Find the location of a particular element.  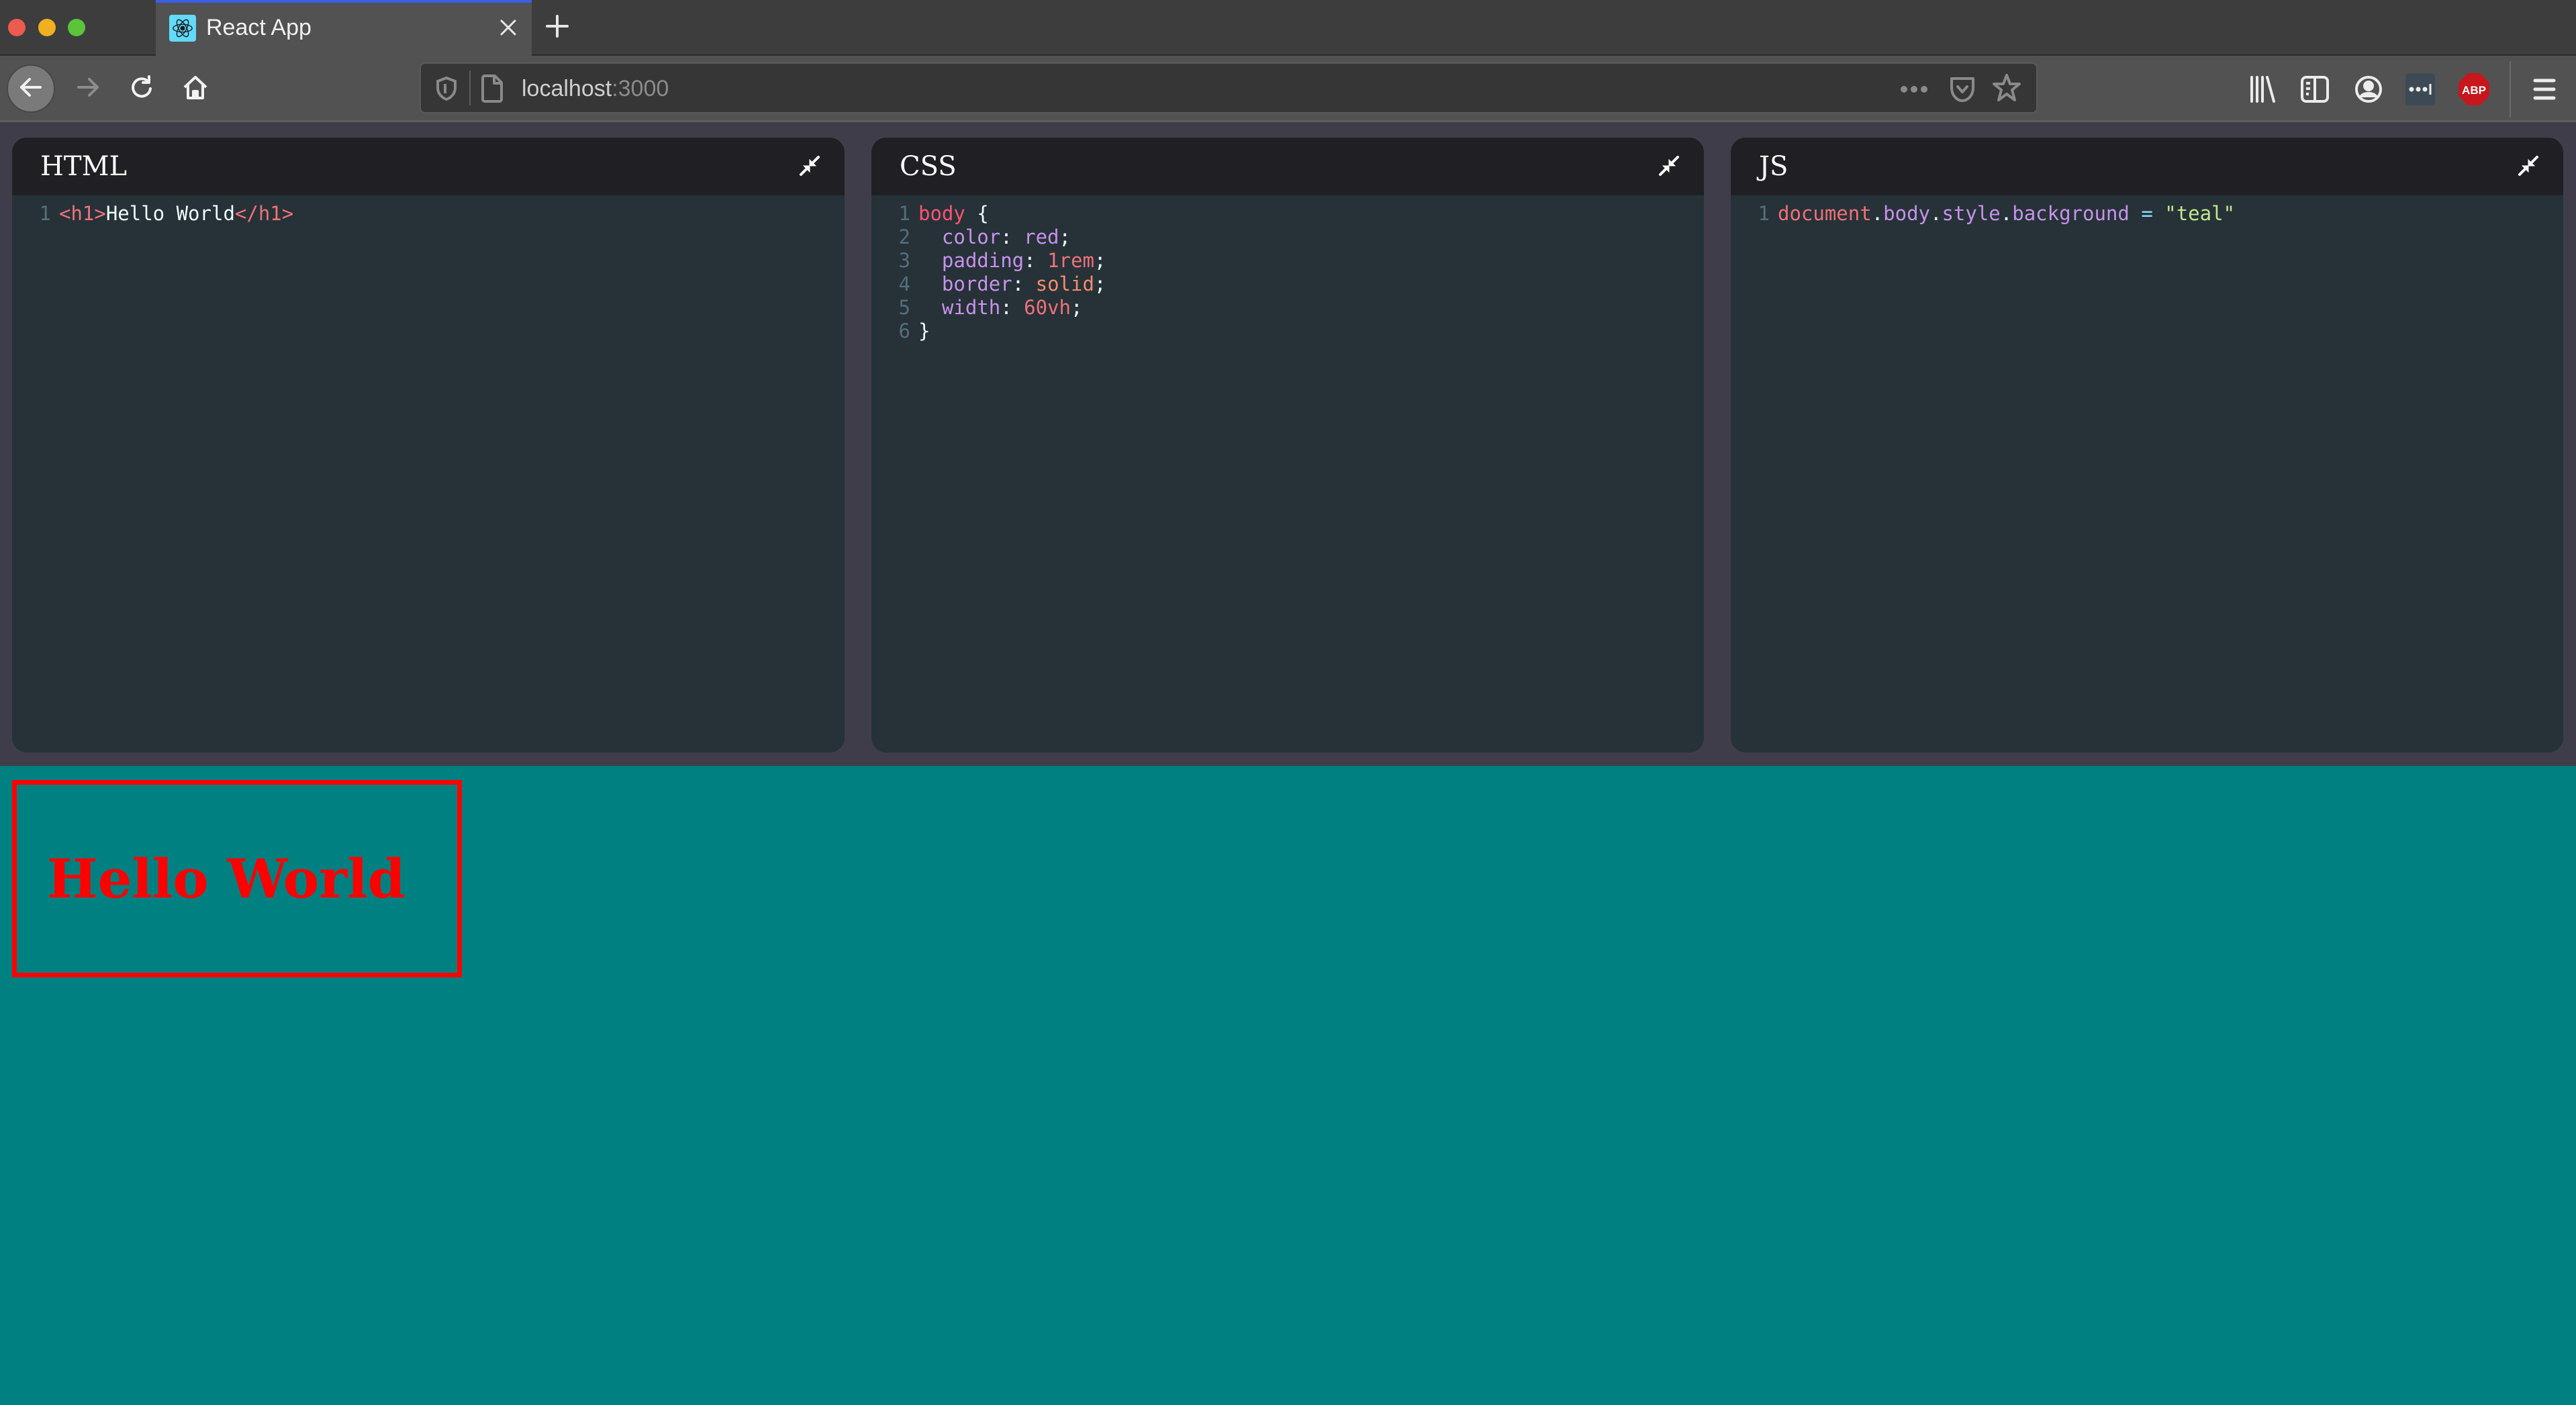

code-token: style is located at coordinates (1971, 213).